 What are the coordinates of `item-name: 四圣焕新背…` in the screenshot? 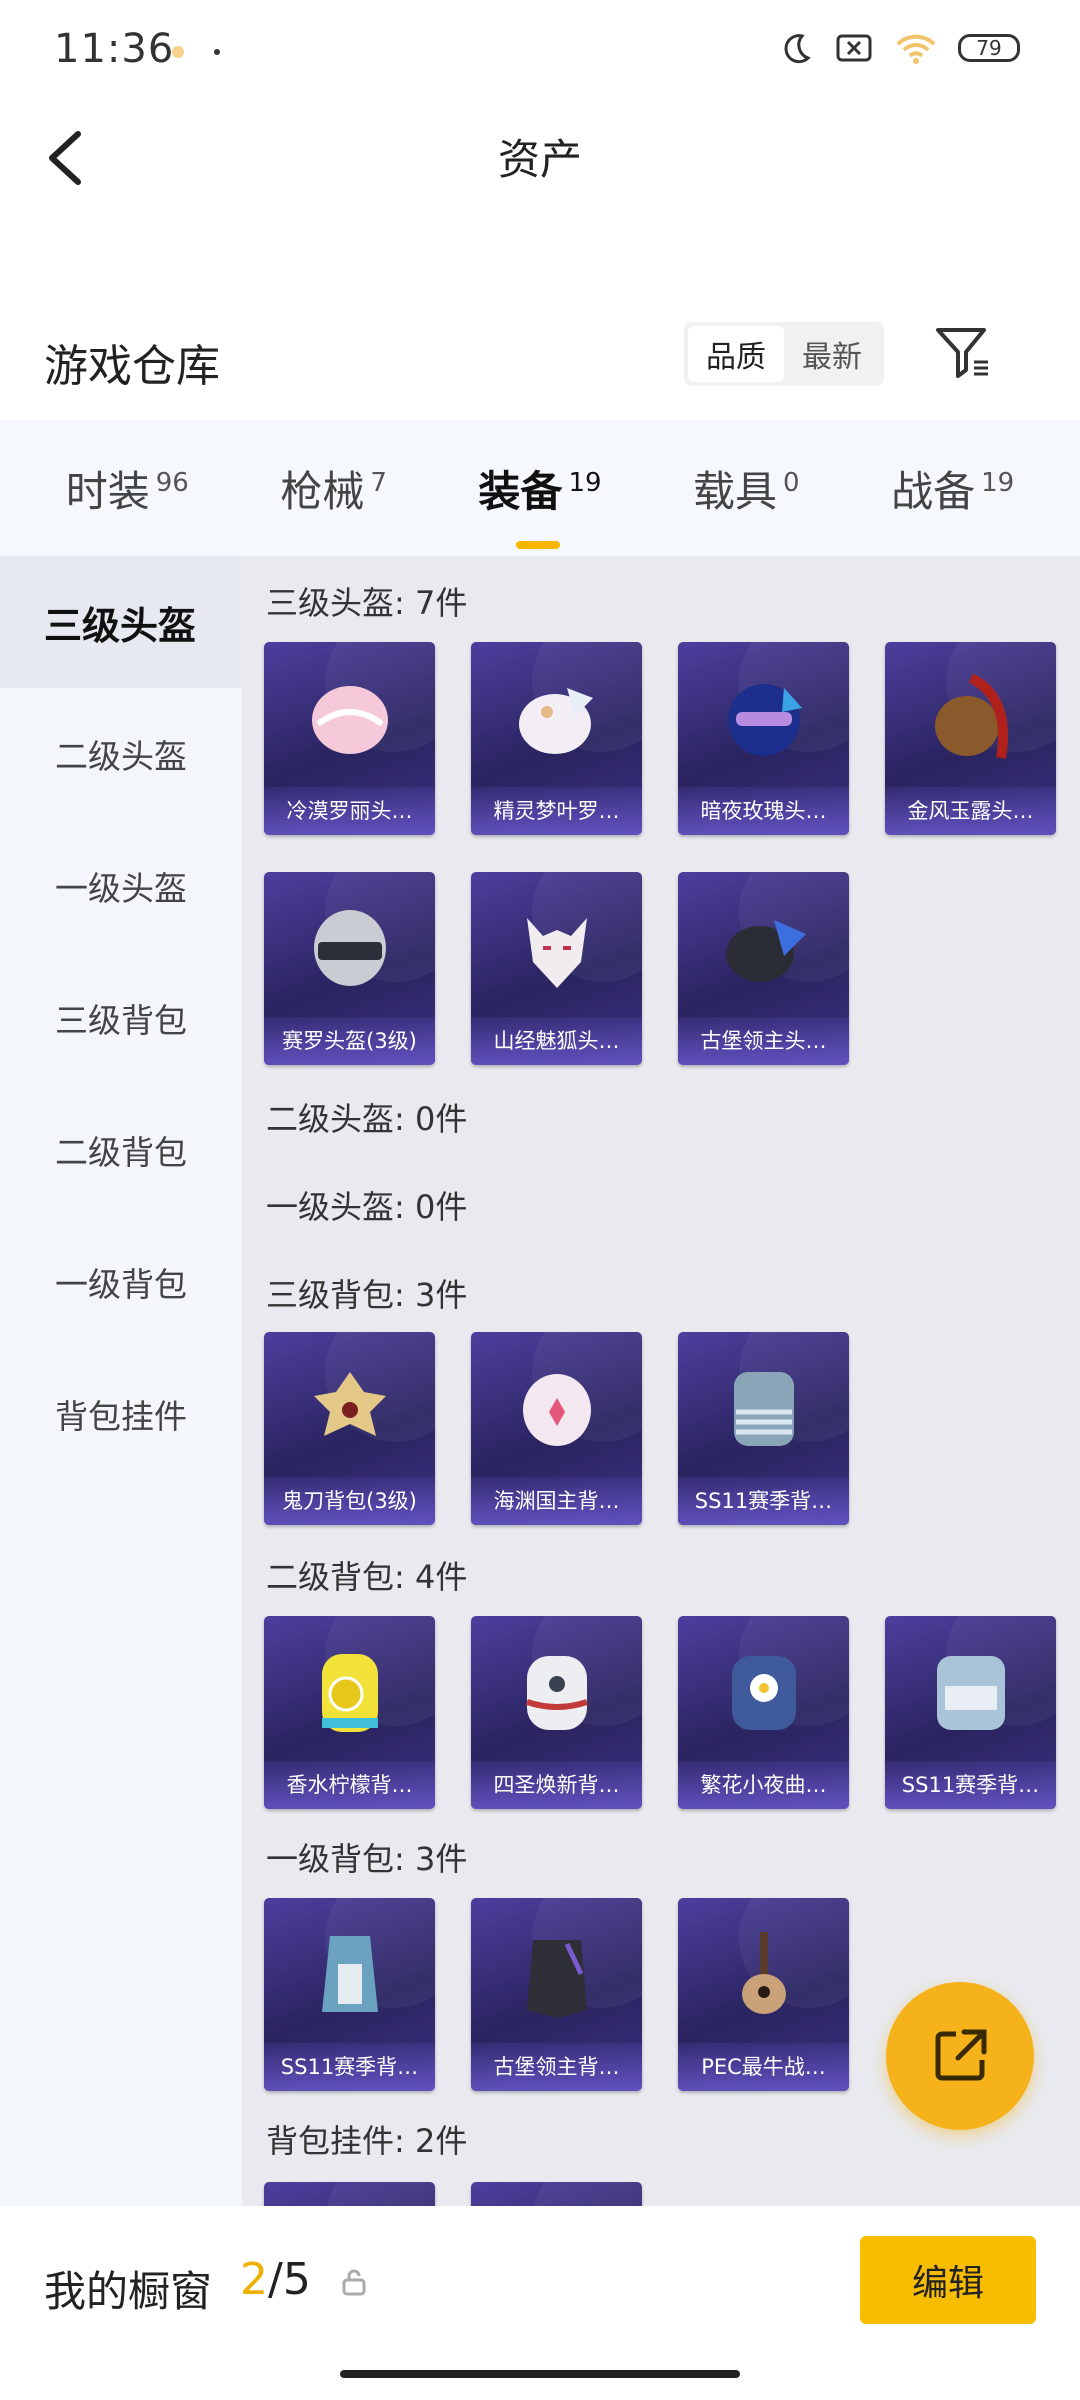 It's located at (556, 1785).